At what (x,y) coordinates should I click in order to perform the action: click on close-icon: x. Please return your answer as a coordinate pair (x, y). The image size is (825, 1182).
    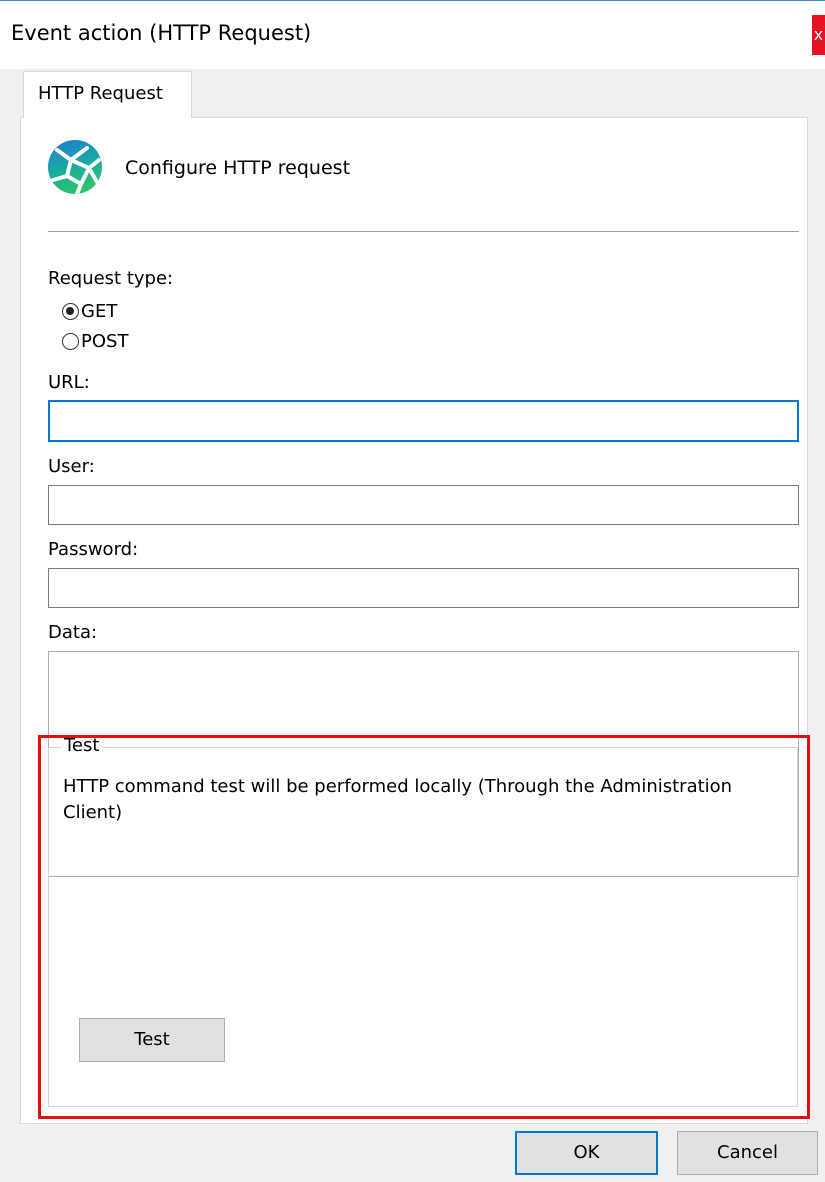
    Looking at the image, I should click on (818, 34).